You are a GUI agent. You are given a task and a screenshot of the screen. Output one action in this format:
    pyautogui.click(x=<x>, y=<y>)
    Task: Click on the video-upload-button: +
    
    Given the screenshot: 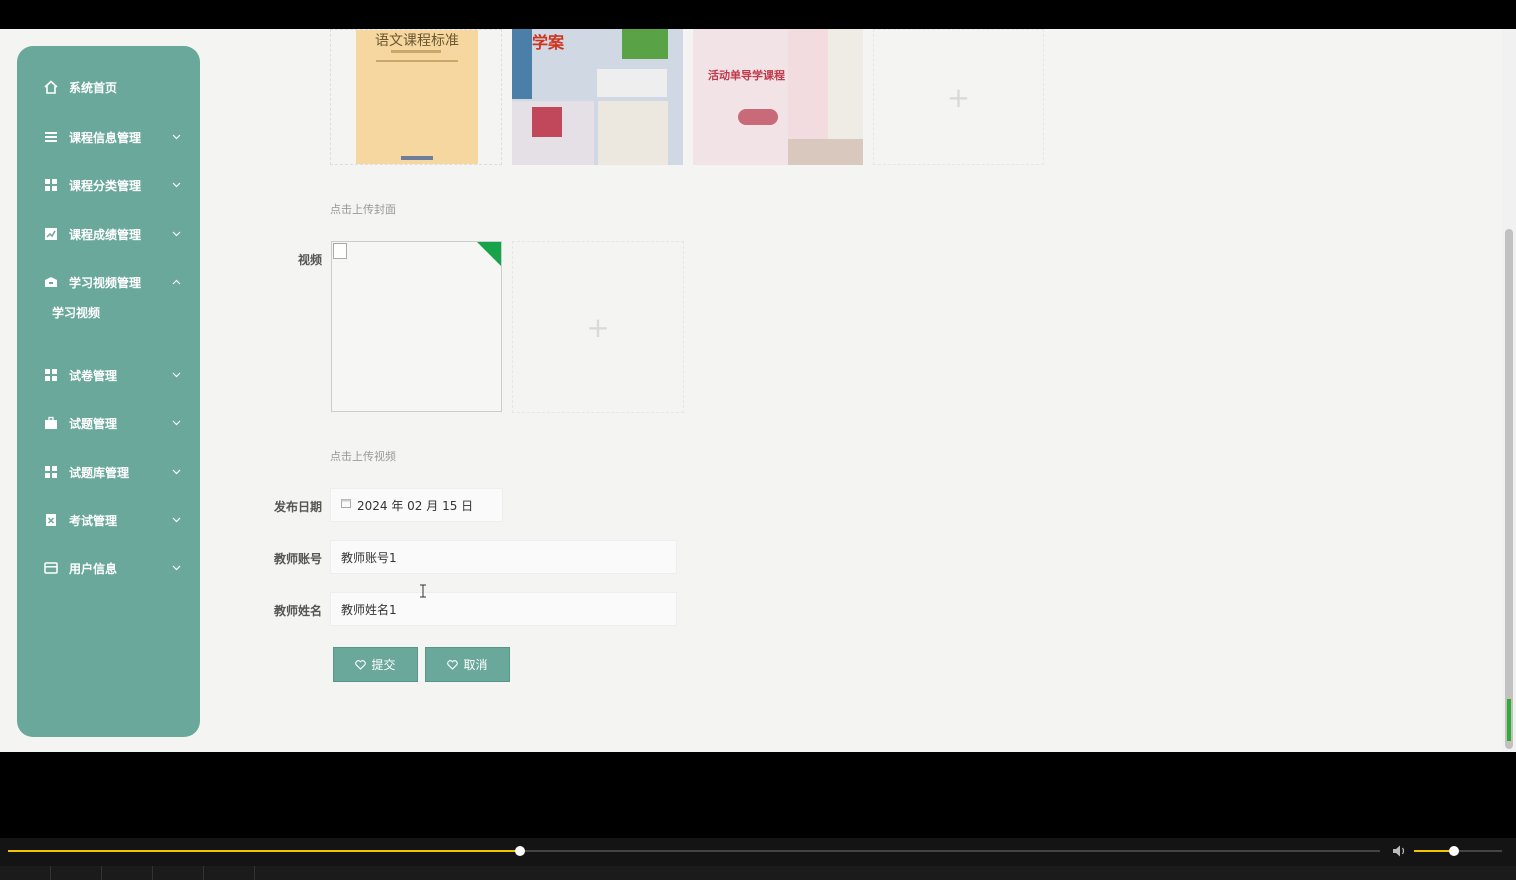 What is the action you would take?
    pyautogui.click(x=598, y=327)
    